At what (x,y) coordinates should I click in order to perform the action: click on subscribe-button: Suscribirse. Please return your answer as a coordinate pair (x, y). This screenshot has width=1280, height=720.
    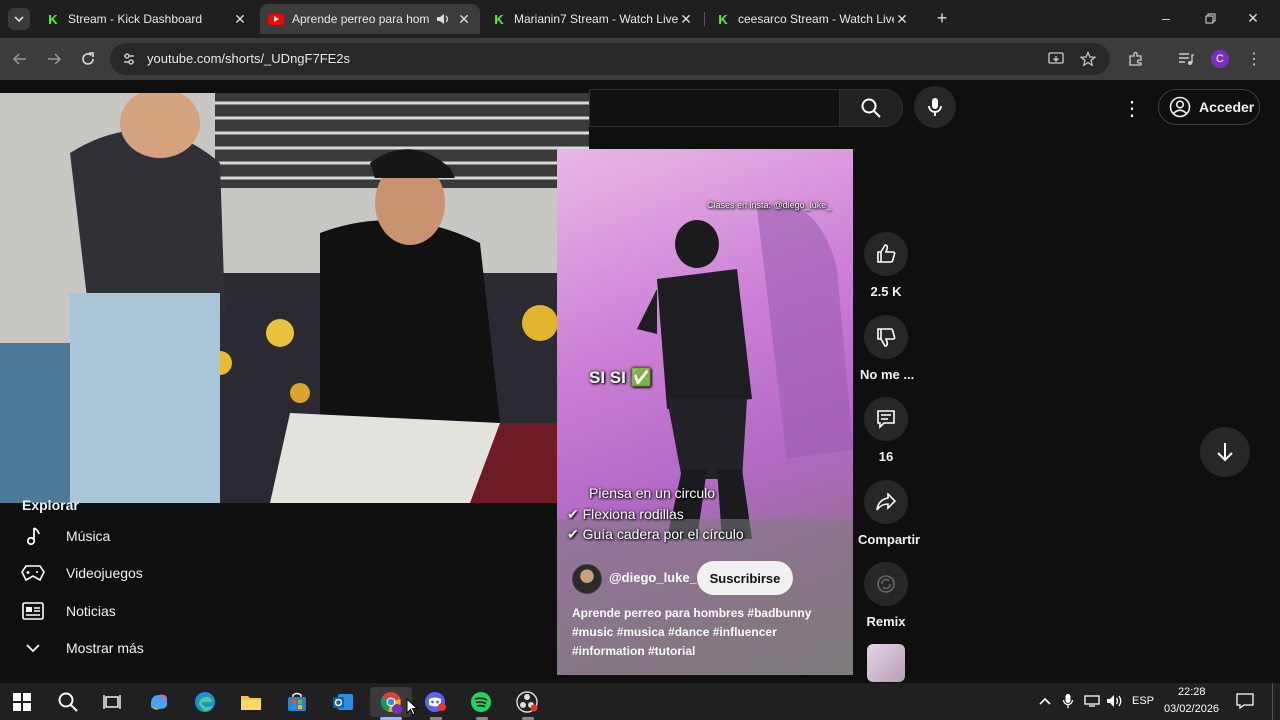
    Looking at the image, I should click on (745, 578).